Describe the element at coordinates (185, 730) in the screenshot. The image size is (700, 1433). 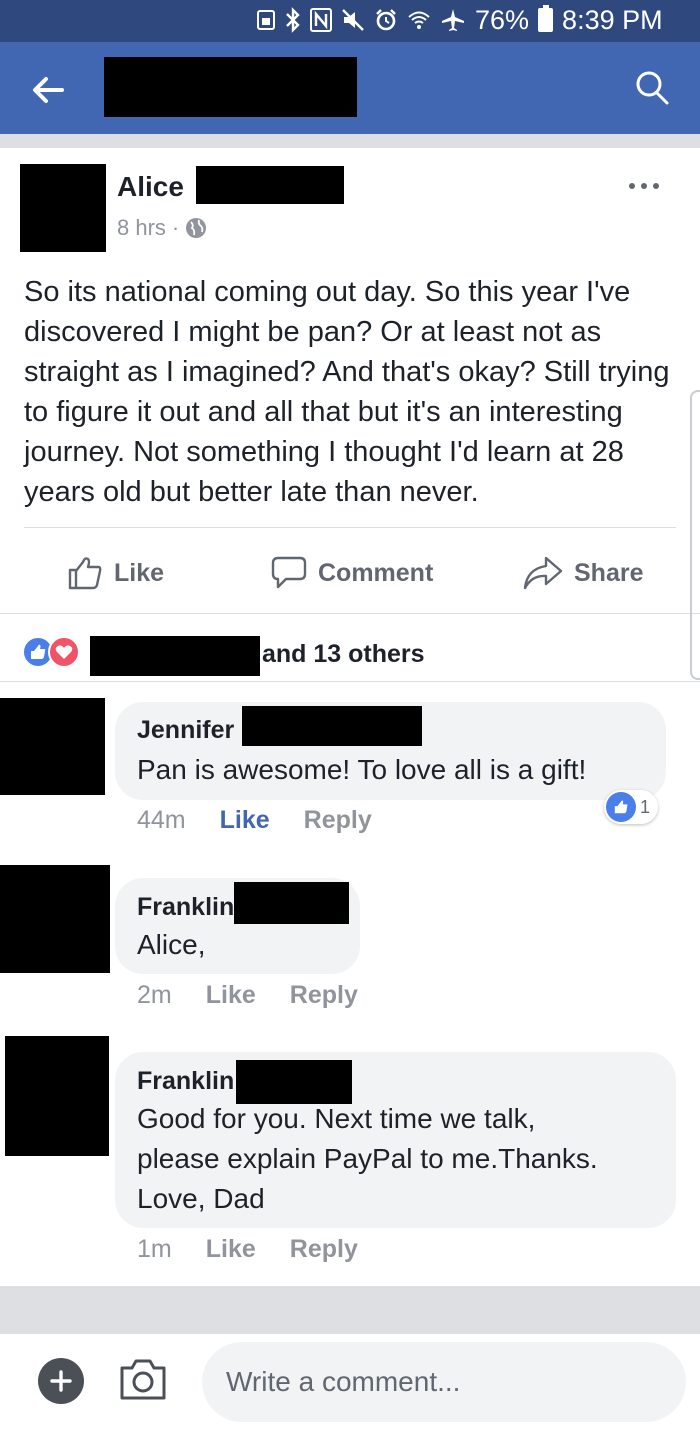
I see `commenter-name: Jennifer` at that location.